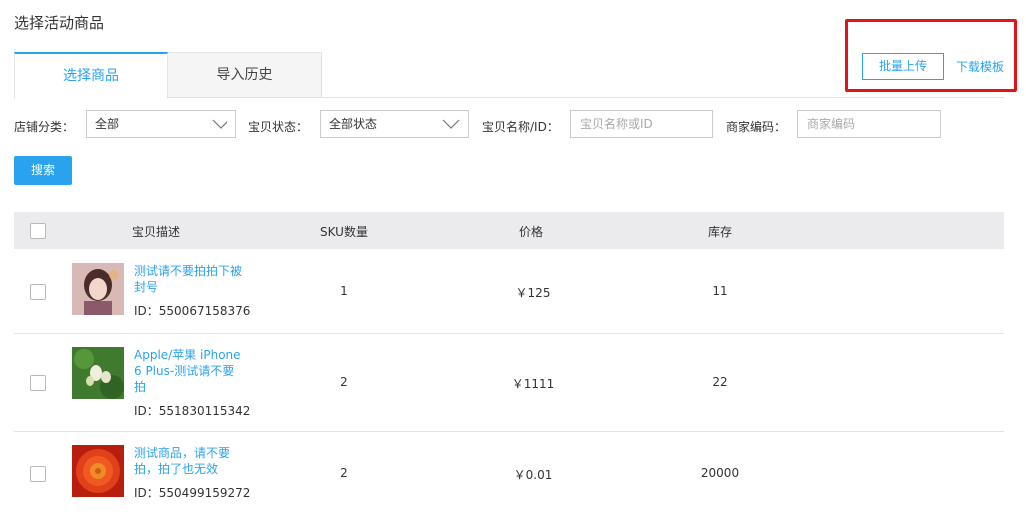 This screenshot has height=514, width=1026. What do you see at coordinates (756, 127) in the screenshot?
I see `merchant-code-label: 商家编码：` at bounding box center [756, 127].